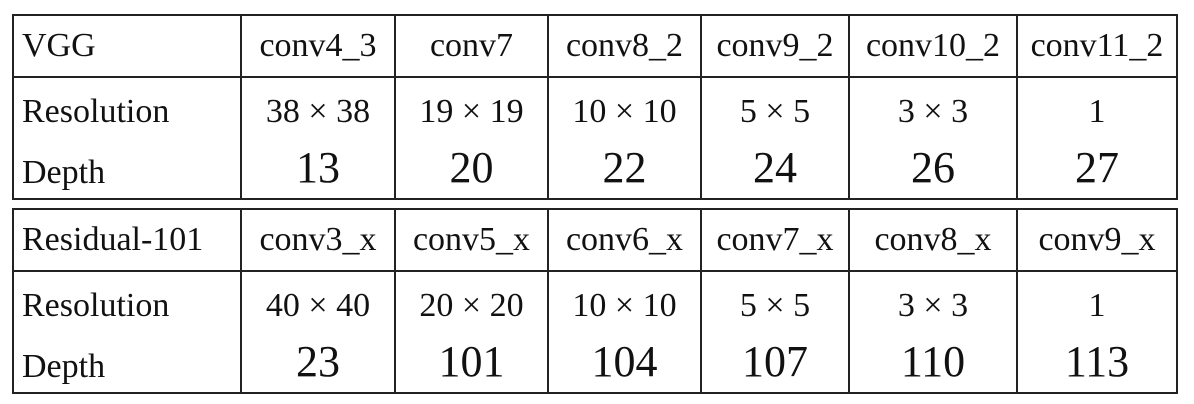 This screenshot has height=404, width=1194. Describe the element at coordinates (775, 240) in the screenshot. I see `layer-name: conv7_x` at that location.